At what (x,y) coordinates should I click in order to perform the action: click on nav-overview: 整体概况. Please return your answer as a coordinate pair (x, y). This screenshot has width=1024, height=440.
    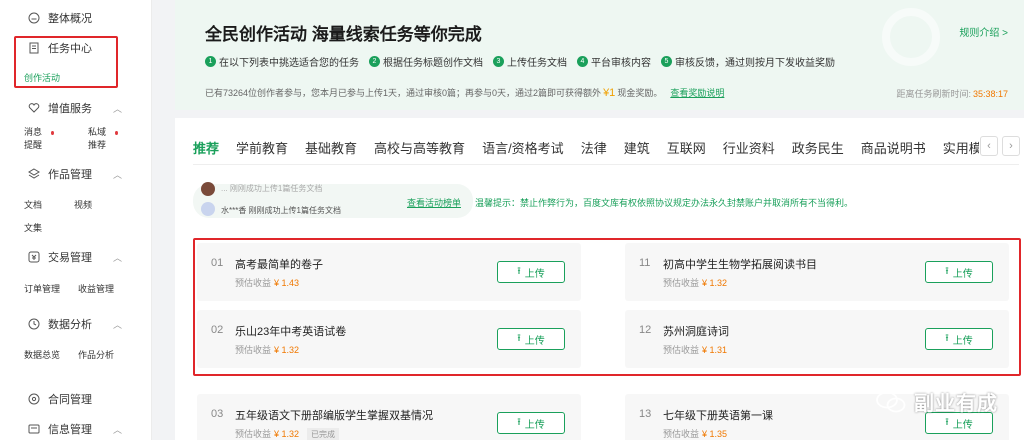
    Looking at the image, I should click on (76, 18).